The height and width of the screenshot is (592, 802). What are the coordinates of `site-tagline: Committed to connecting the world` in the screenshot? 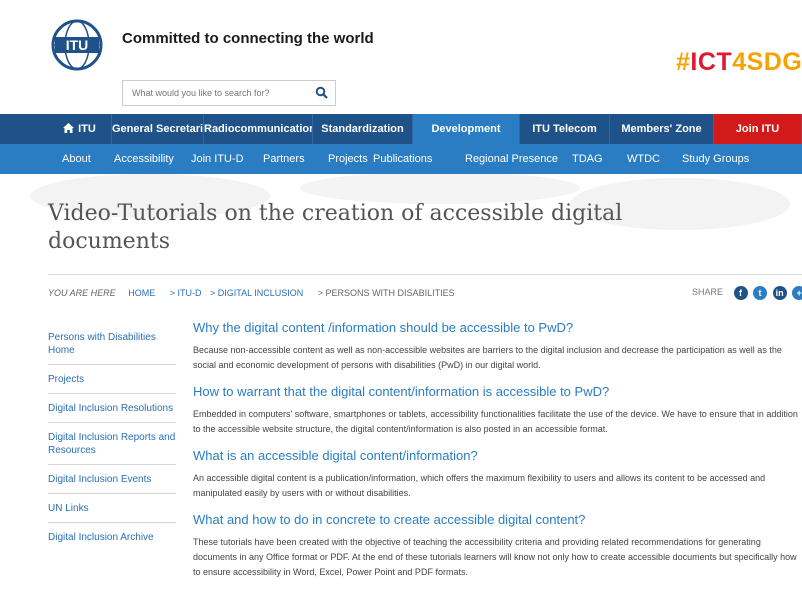 It's located at (248, 38).